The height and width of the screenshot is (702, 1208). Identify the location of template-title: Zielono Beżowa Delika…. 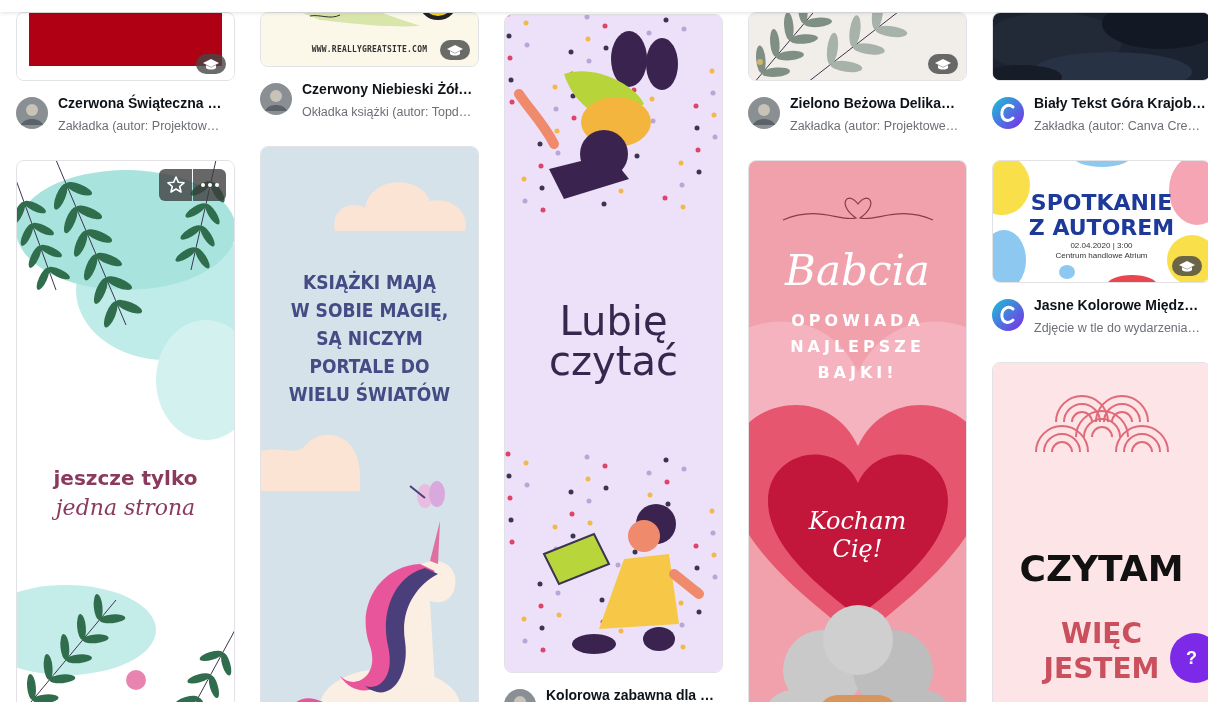
(874, 103).